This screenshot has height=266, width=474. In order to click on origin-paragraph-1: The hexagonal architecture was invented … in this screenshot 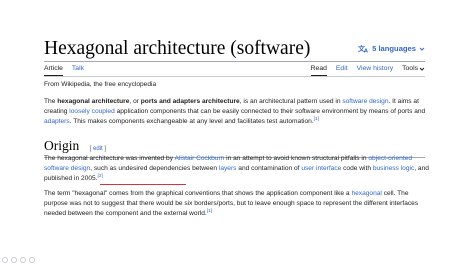, I will do `click(236, 169)`.